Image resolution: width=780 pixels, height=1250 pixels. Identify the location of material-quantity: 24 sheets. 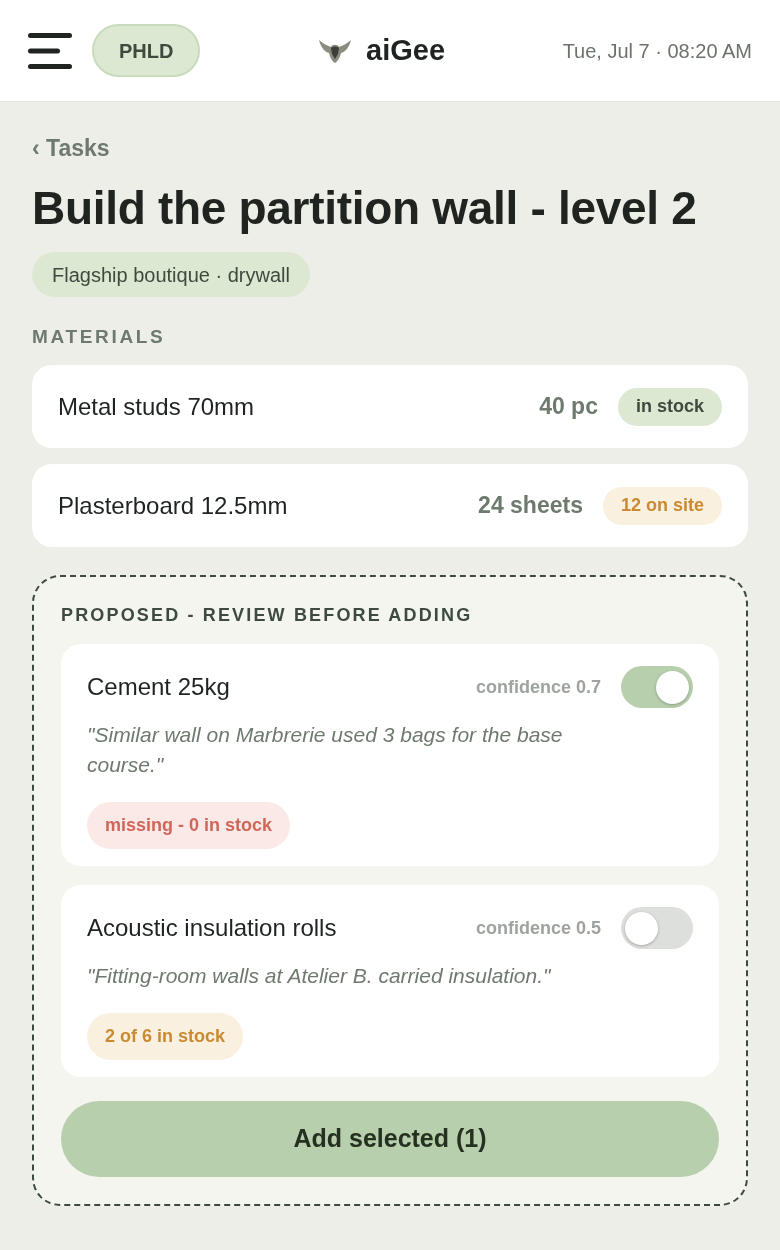
(530, 506).